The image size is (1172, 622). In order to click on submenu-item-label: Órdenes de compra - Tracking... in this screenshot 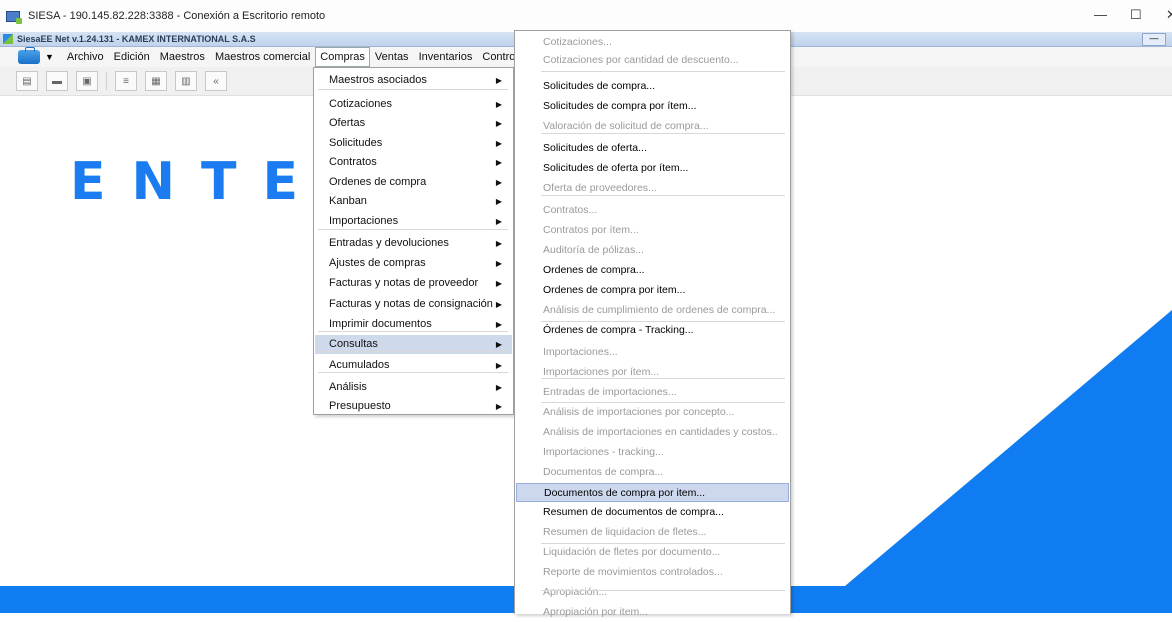, I will do `click(618, 330)`.